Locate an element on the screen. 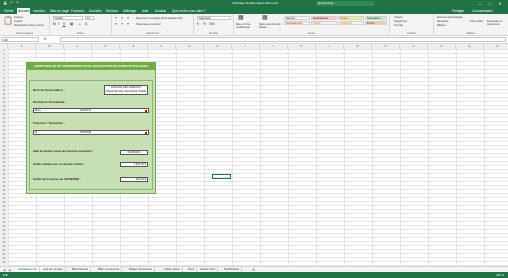 This screenshot has width=508, height=278. fill-color-icon: ▲ is located at coordinates (80, 24).